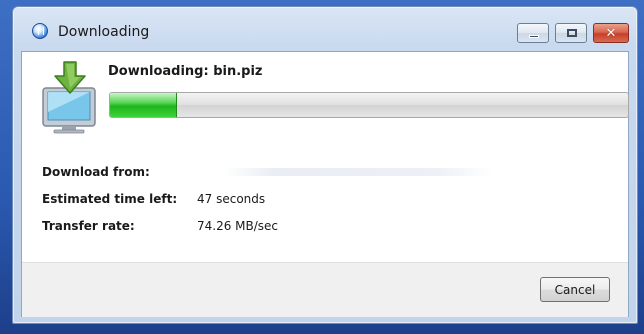 The width and height of the screenshot is (644, 334). I want to click on caption-buttons: ✕, so click(573, 33).